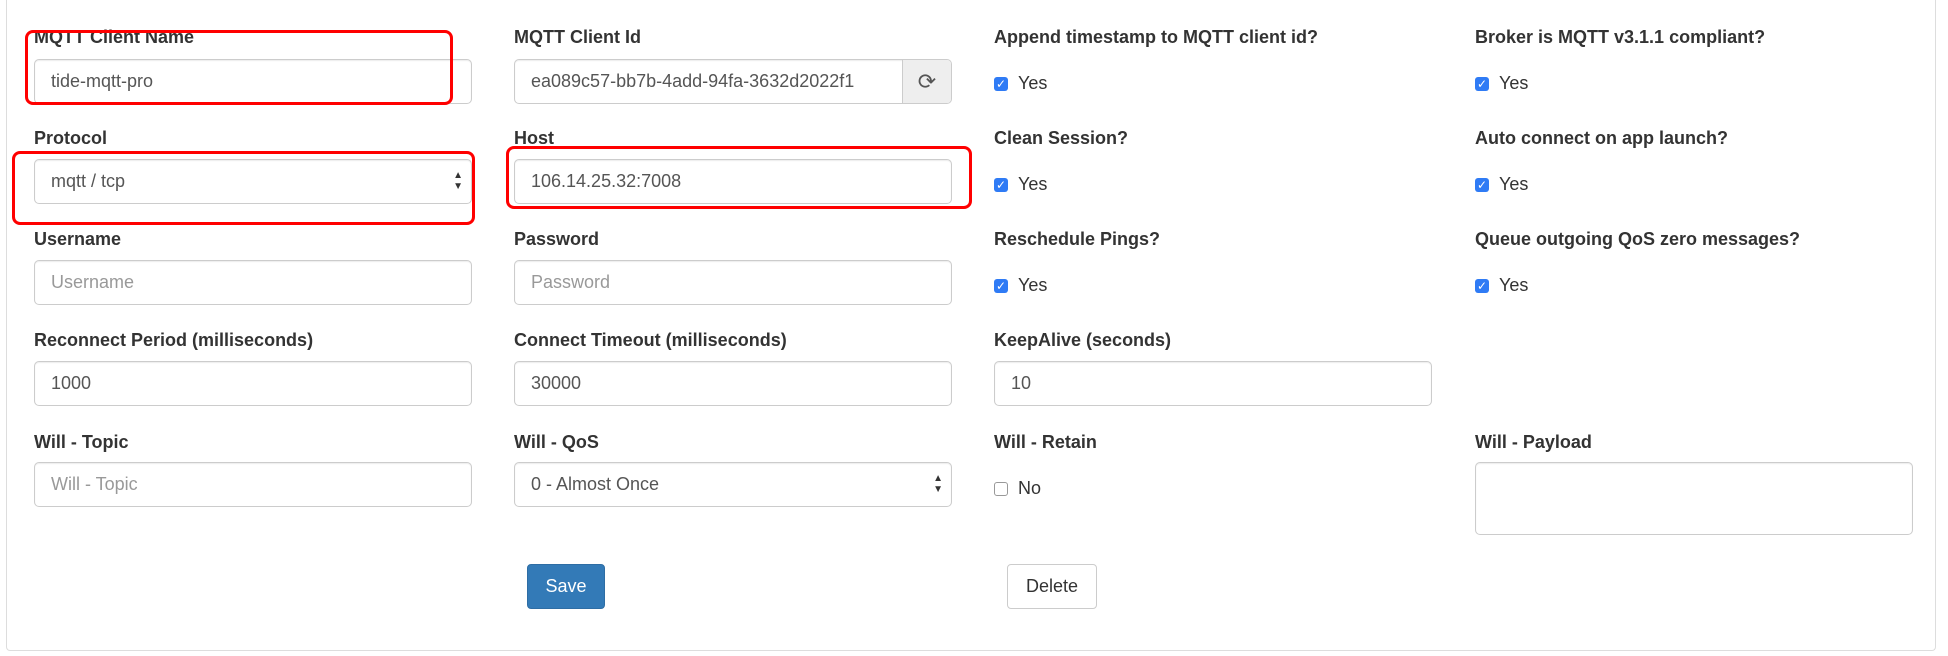  Describe the element at coordinates (1030, 488) in the screenshot. I see `option-label: No` at that location.